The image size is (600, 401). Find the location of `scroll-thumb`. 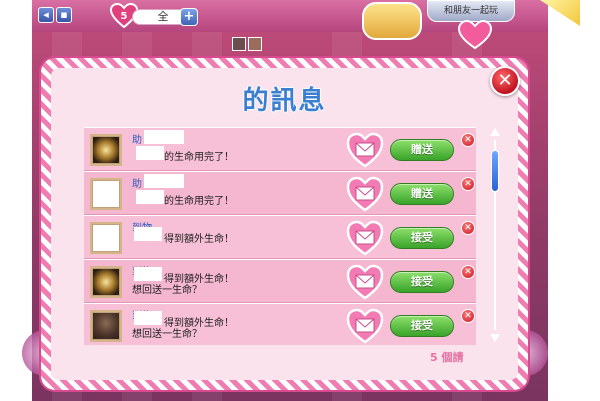

scroll-thumb is located at coordinates (495, 171).